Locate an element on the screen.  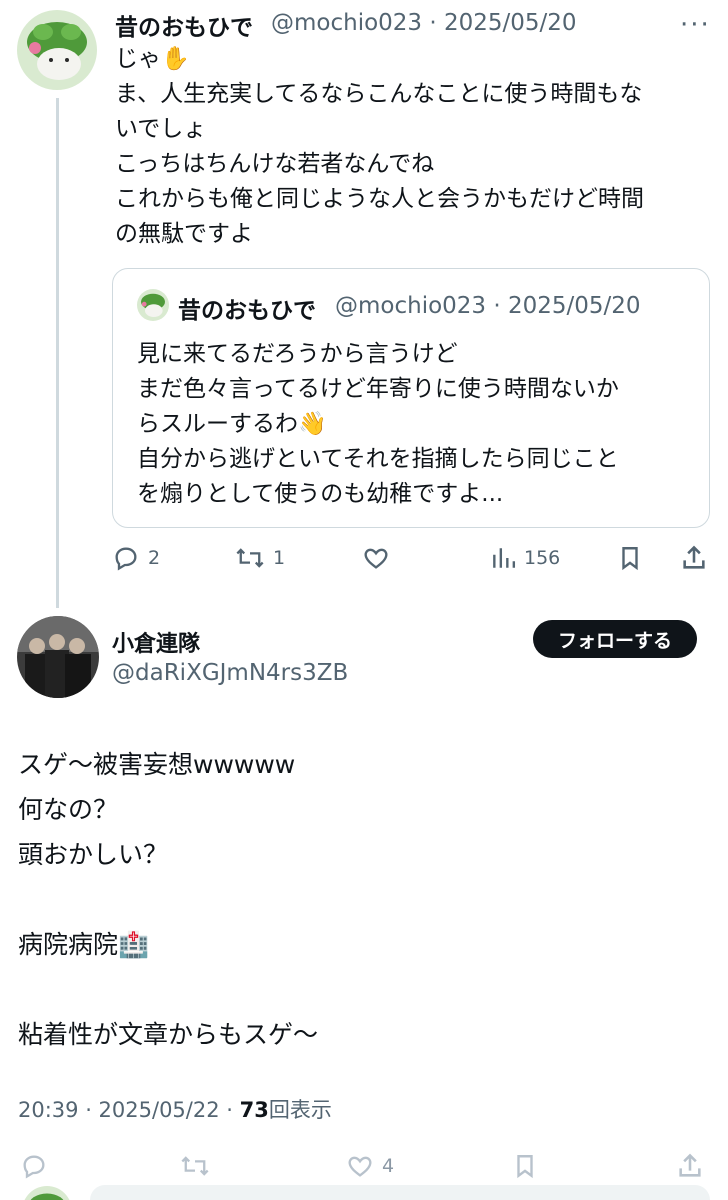
tweet-time: 20:39 · 2025/05/22 · is located at coordinates (129, 1110).